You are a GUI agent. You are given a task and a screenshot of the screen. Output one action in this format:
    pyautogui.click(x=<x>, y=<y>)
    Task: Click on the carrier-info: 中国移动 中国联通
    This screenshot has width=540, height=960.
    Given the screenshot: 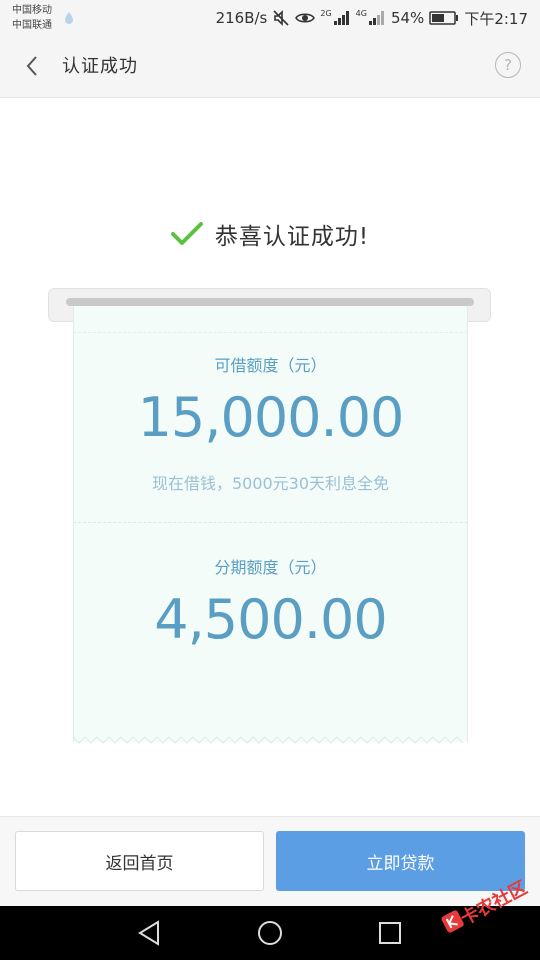 What is the action you would take?
    pyautogui.click(x=32, y=18)
    